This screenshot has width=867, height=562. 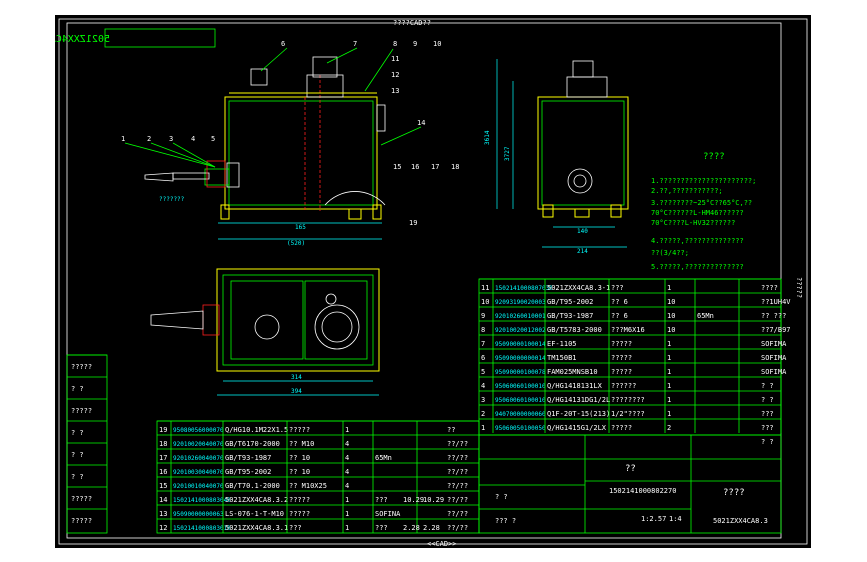 I want to click on bom-upper-note: ???, so click(x=767, y=428).